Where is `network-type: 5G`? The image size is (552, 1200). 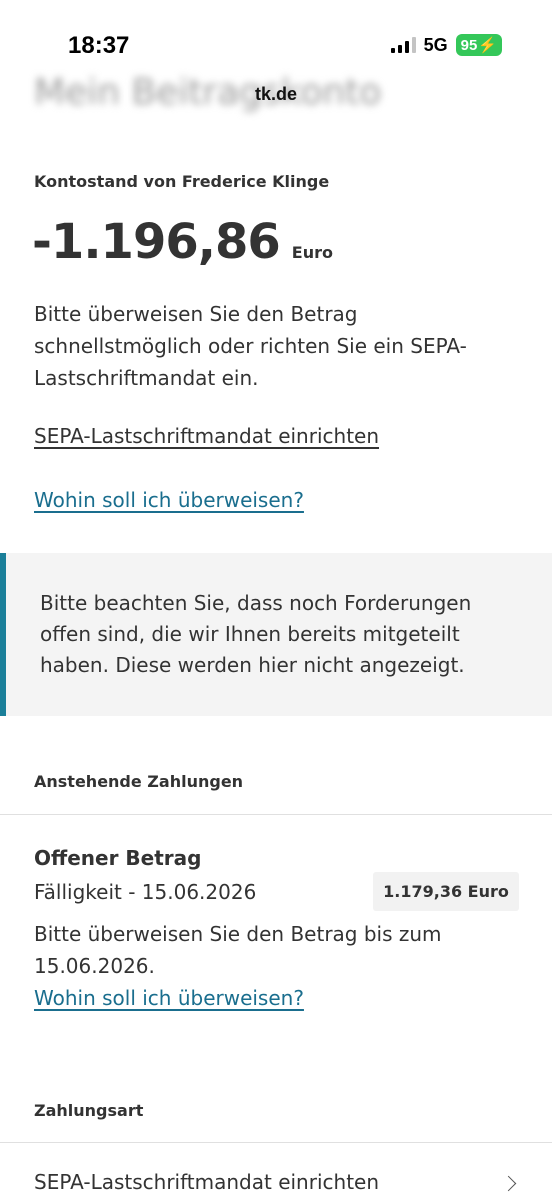 network-type: 5G is located at coordinates (435, 44).